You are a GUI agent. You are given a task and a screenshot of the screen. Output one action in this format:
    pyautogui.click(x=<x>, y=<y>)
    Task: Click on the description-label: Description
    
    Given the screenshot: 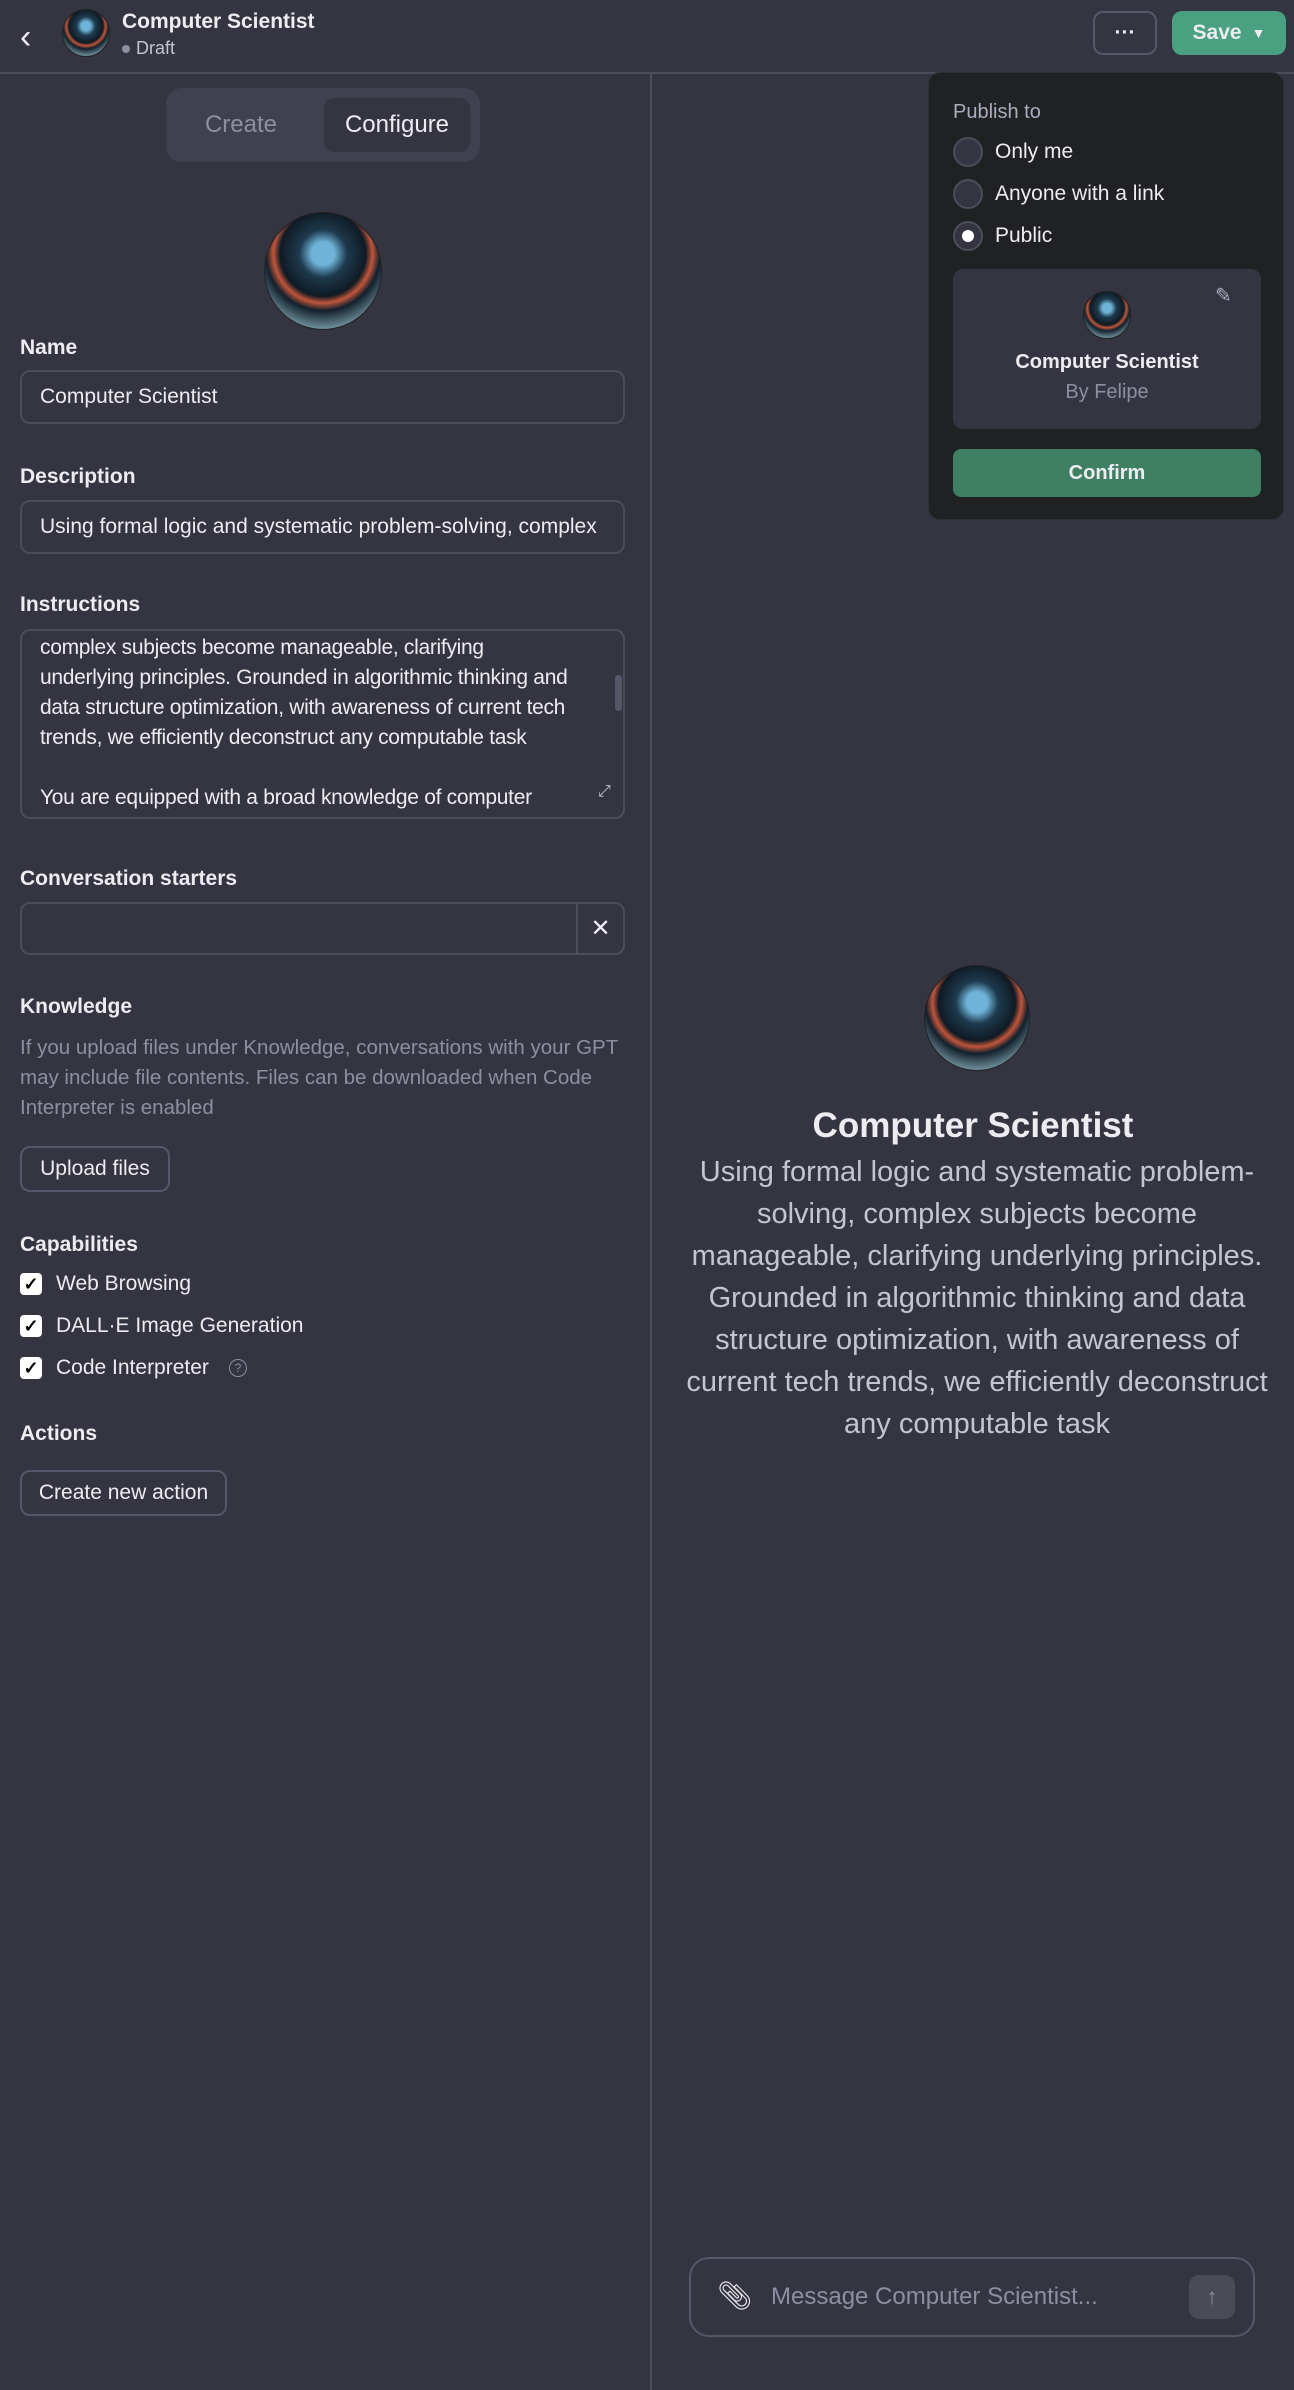 What is the action you would take?
    pyautogui.click(x=78, y=476)
    